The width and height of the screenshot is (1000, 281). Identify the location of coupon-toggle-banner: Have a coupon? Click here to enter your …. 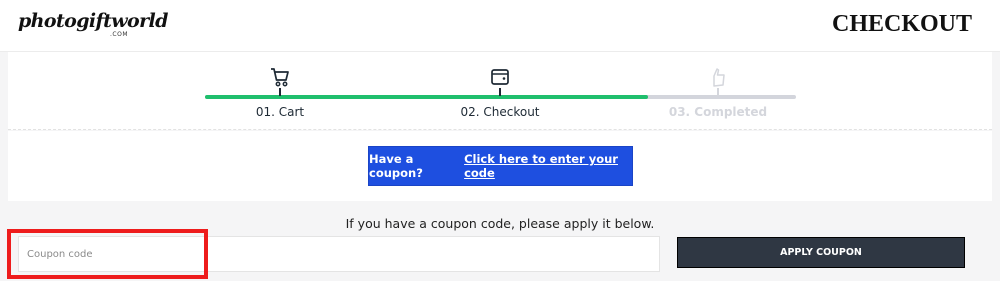
(500, 166).